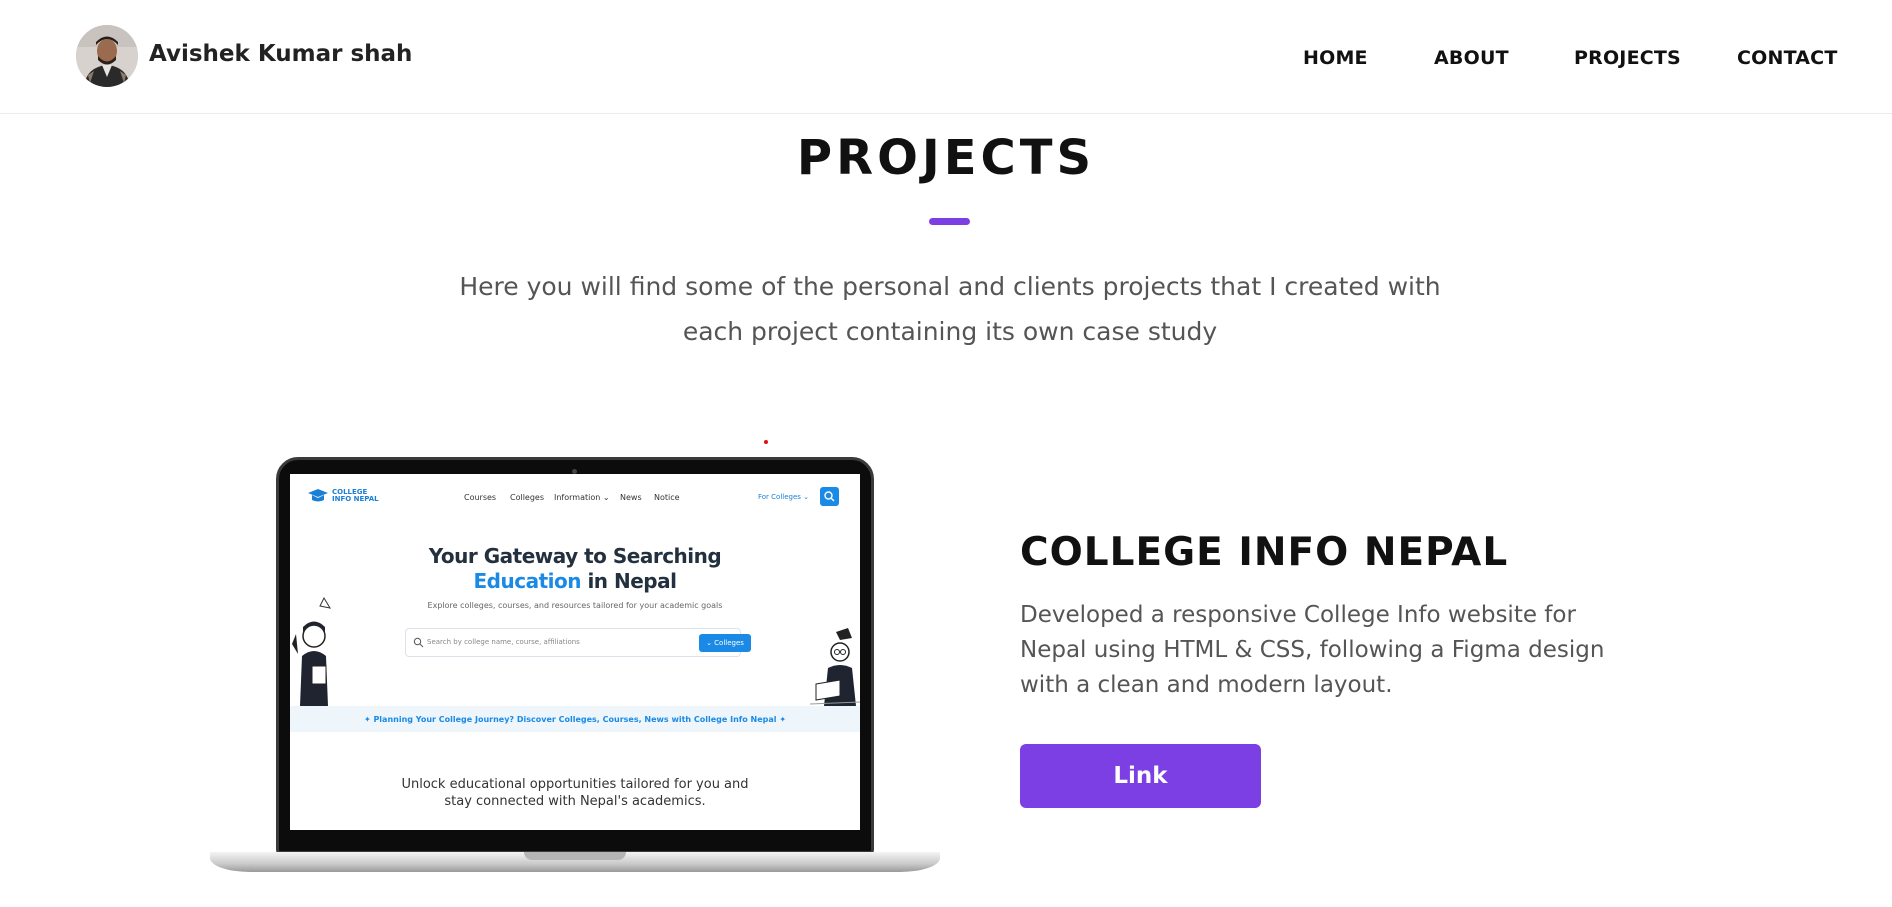 This screenshot has height=907, width=1892. Describe the element at coordinates (582, 497) in the screenshot. I see `preview-nav-information: Information ⌄` at that location.